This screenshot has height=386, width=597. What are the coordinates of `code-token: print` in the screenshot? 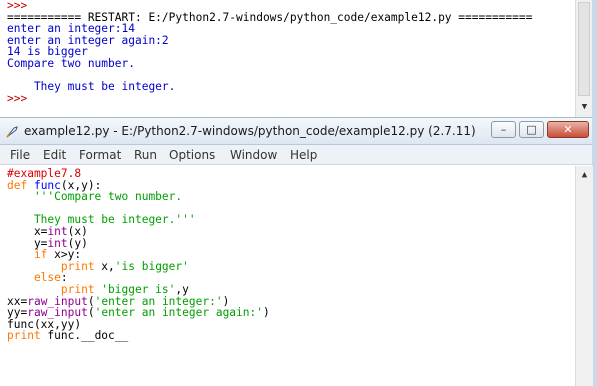 It's located at (27, 336).